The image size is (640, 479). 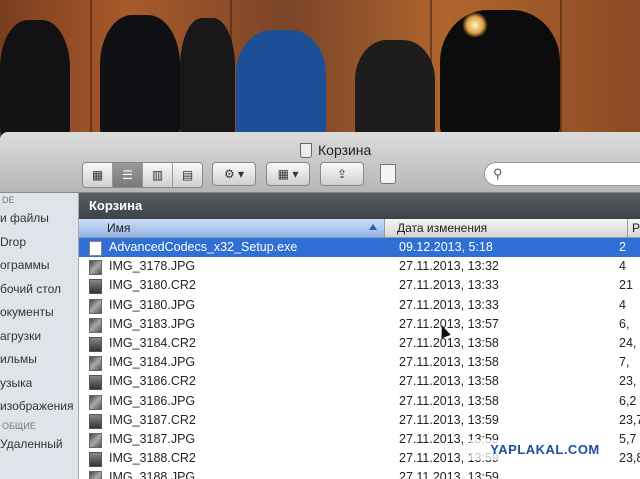 I want to click on list-view-button: ☰, so click(x=128, y=175).